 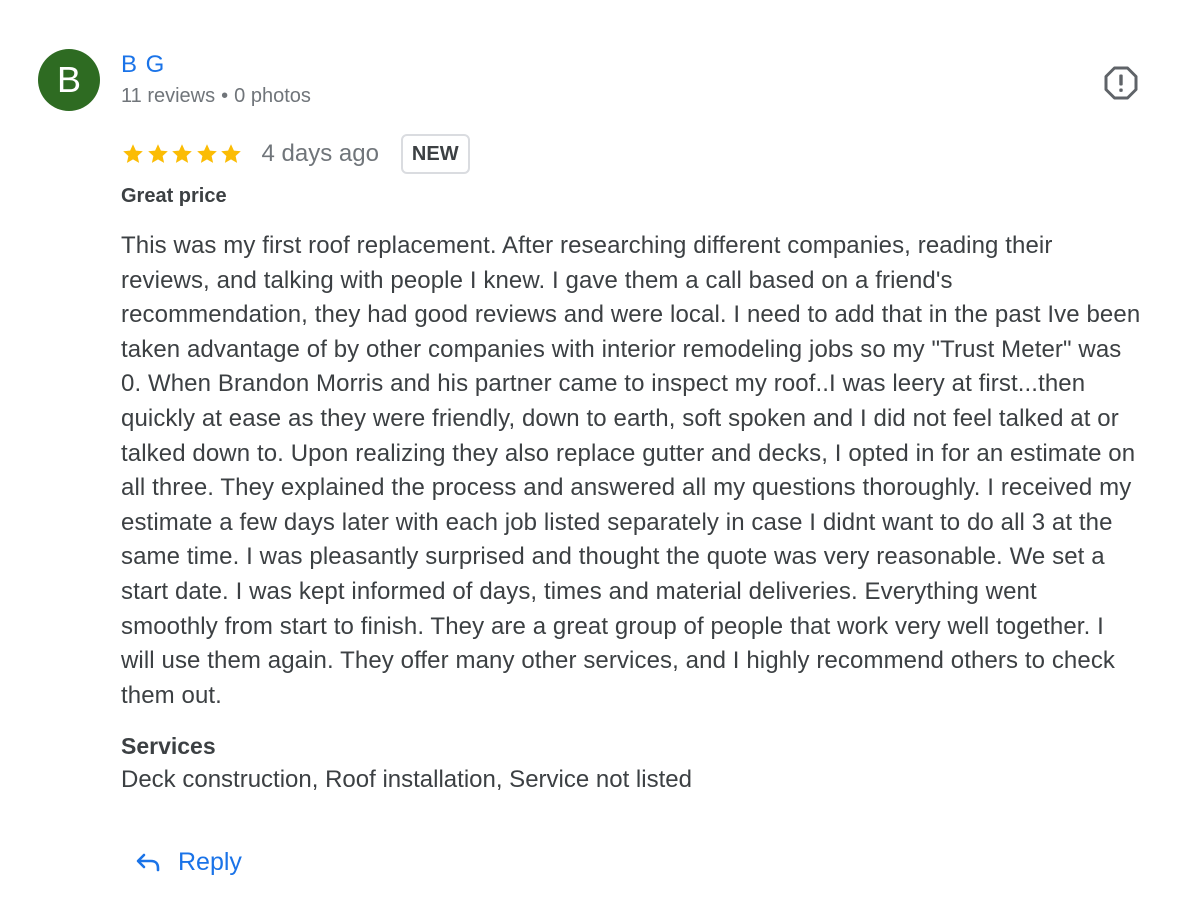 What do you see at coordinates (210, 861) in the screenshot?
I see `reply-label: Reply` at bounding box center [210, 861].